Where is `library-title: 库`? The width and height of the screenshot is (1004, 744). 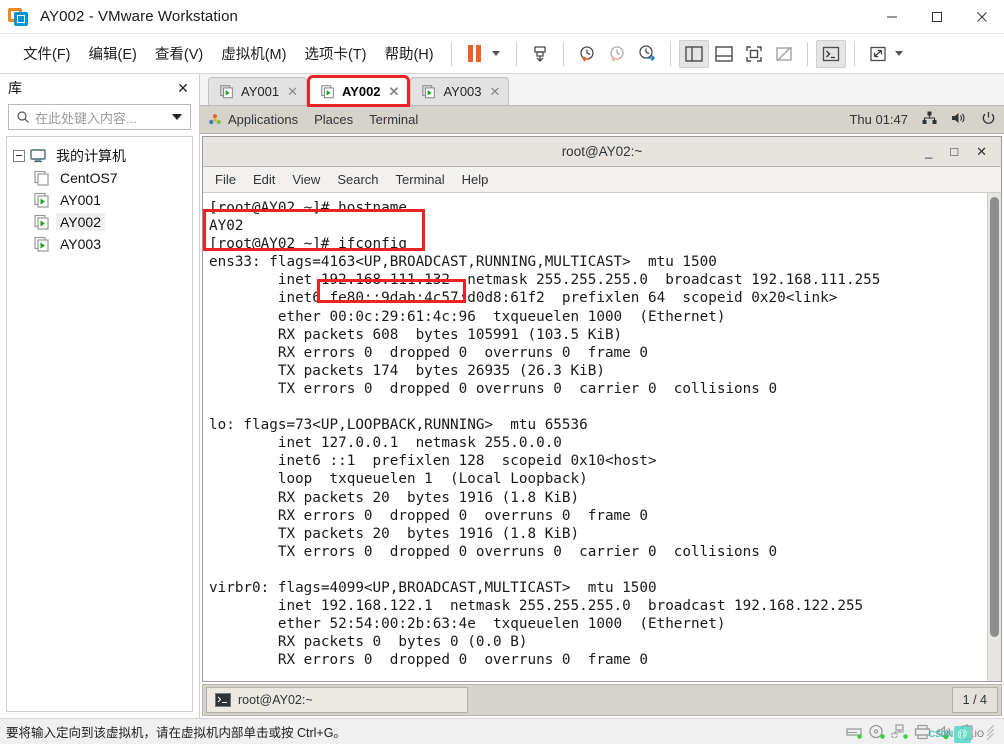 library-title: 库 is located at coordinates (15, 88).